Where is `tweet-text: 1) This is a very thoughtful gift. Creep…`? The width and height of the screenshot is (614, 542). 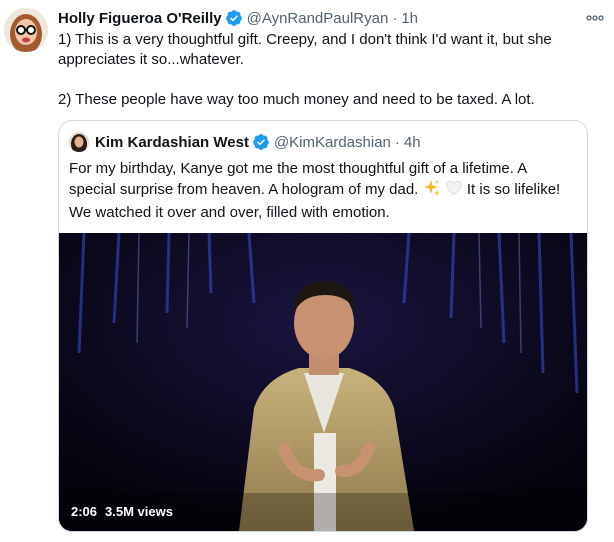 tweet-text: 1) This is a very thoughtful gift. Creep… is located at coordinates (328, 70).